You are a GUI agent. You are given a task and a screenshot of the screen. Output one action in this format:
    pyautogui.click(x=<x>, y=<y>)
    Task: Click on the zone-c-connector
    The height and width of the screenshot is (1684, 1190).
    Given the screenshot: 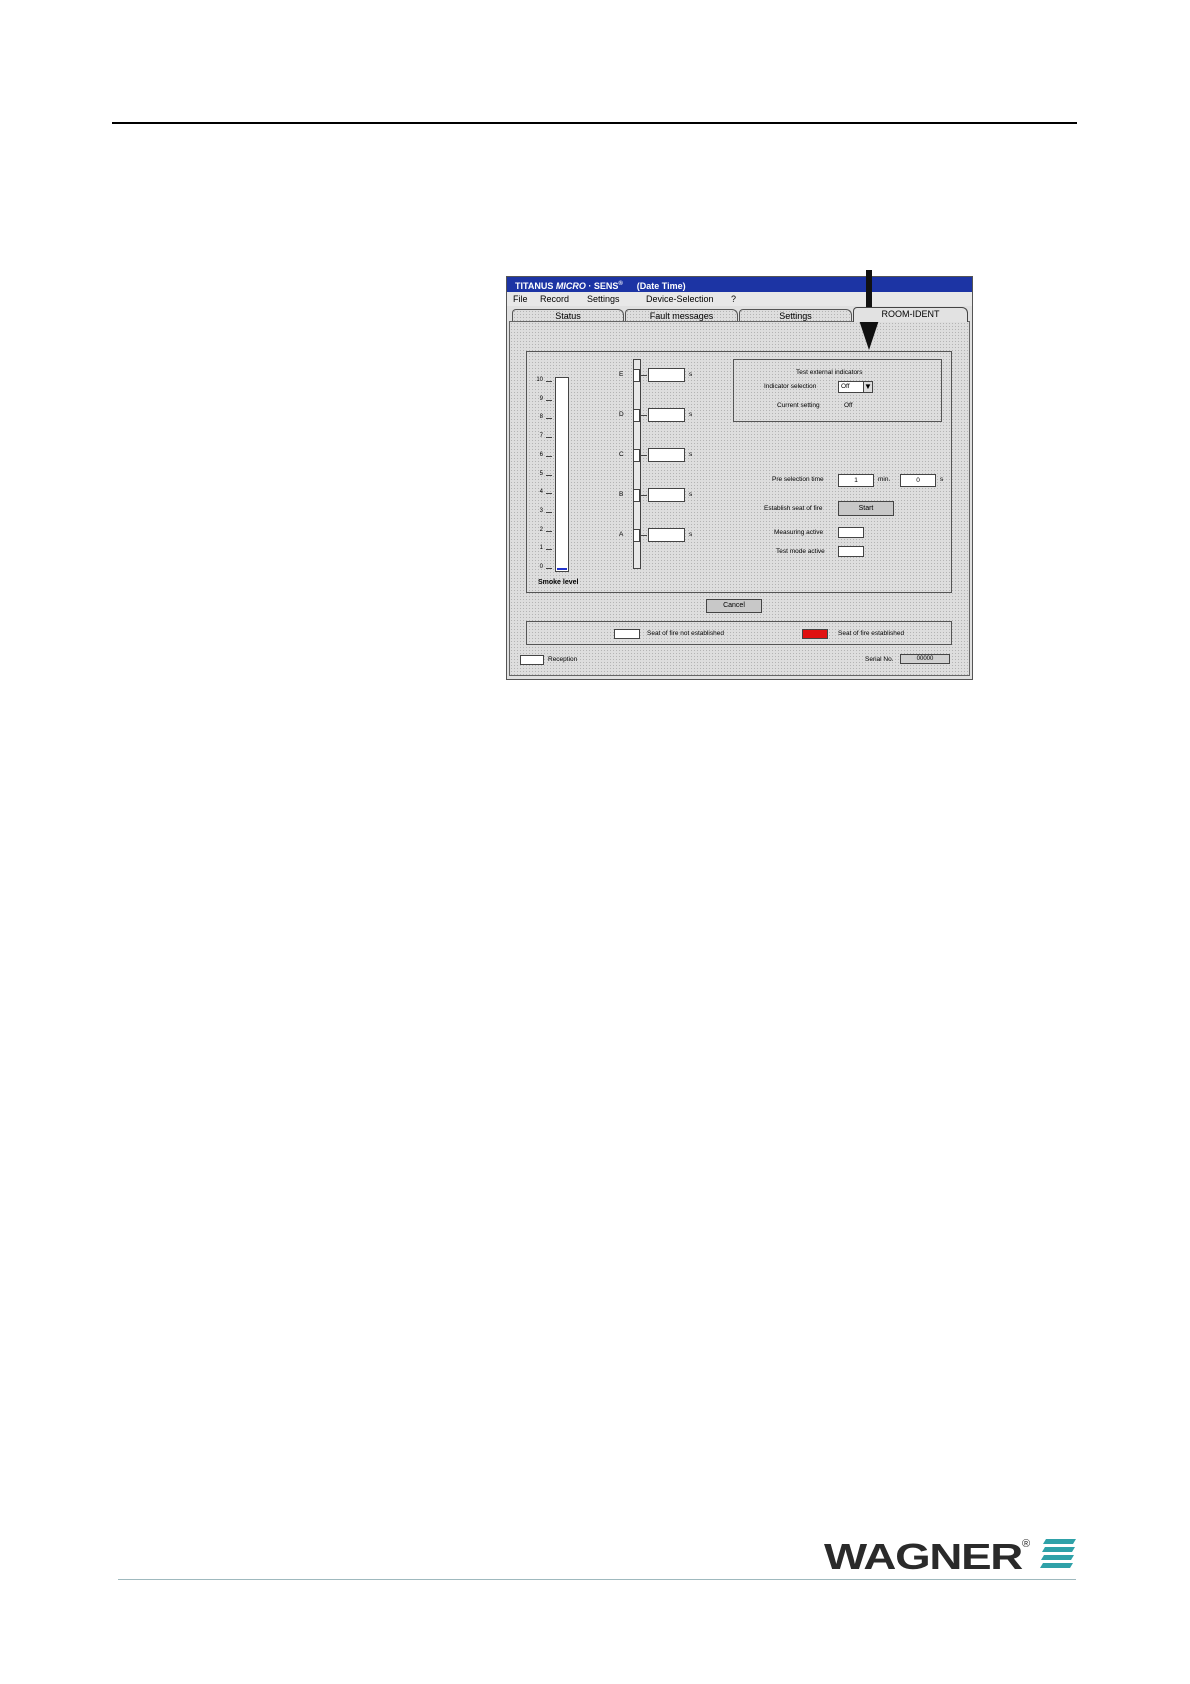 What is the action you would take?
    pyautogui.click(x=644, y=455)
    